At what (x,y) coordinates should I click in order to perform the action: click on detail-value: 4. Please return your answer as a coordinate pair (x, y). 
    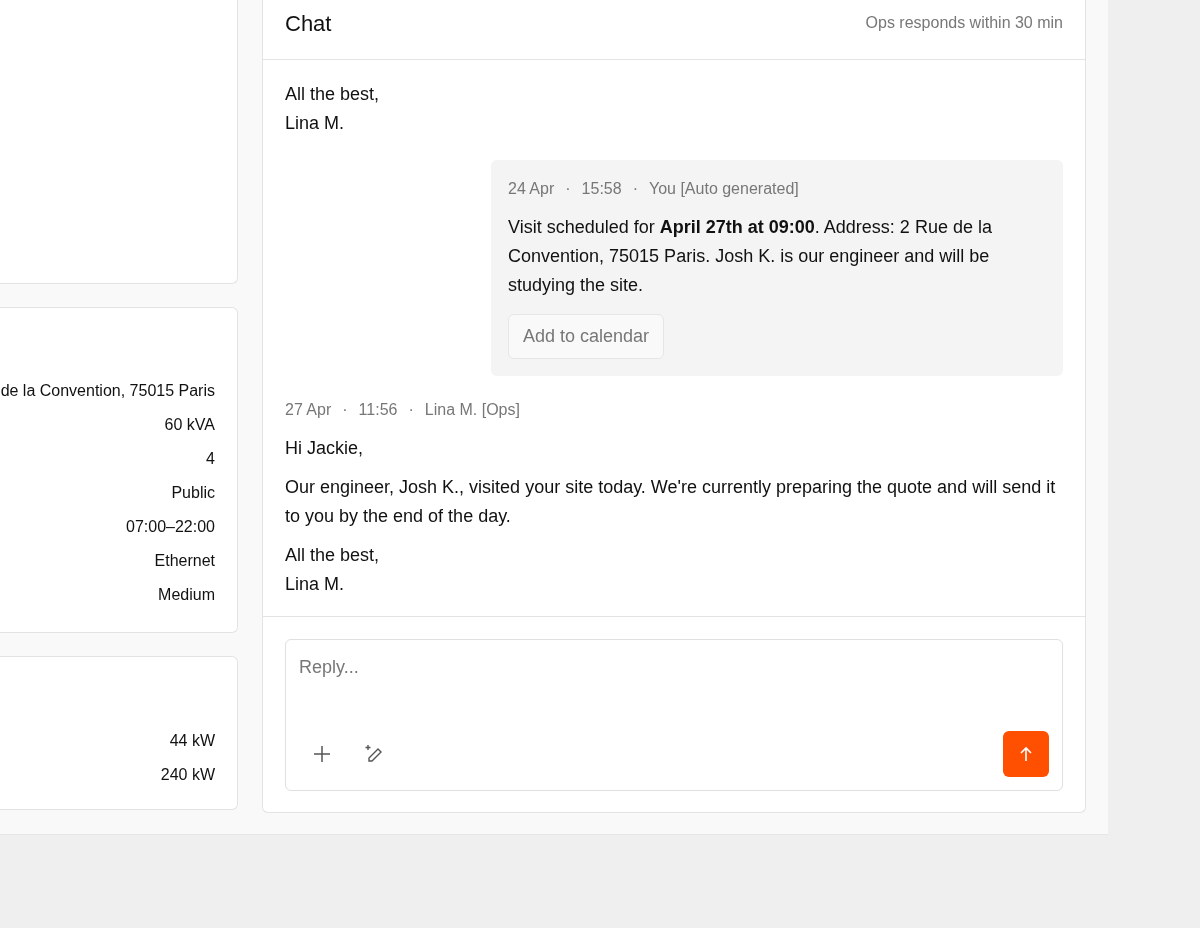
    Looking at the image, I should click on (210, 459).